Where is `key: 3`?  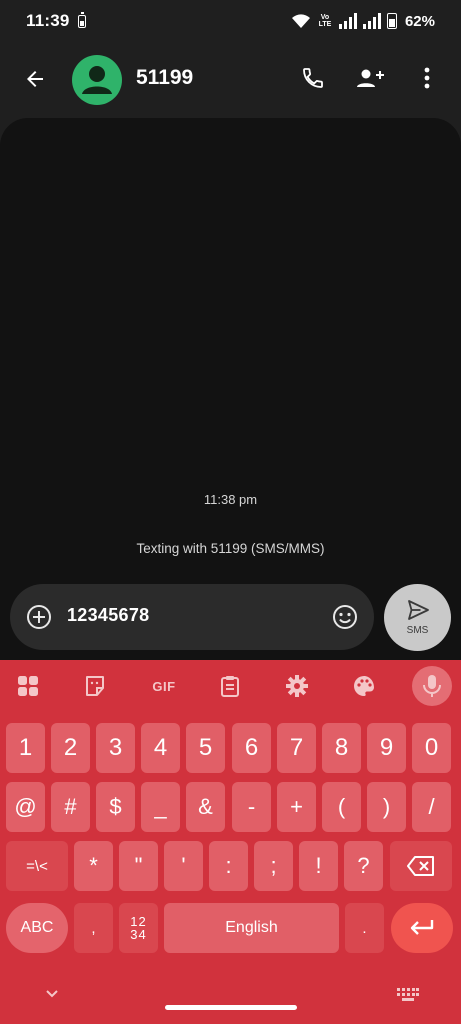 key: 3 is located at coordinates (115, 748).